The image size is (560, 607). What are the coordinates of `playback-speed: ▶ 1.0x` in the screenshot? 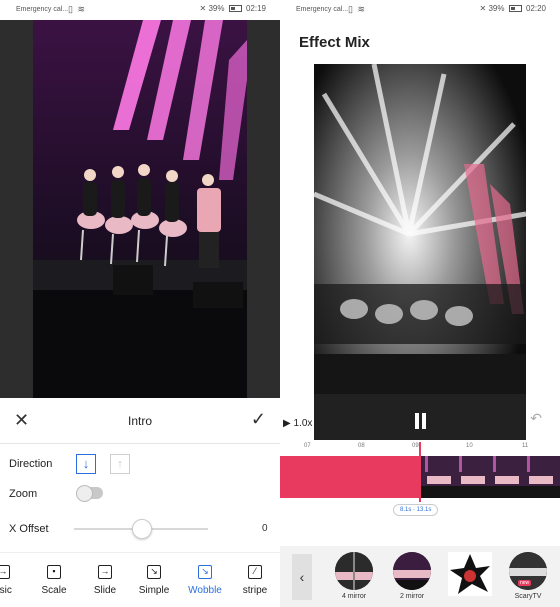 It's located at (297, 423).